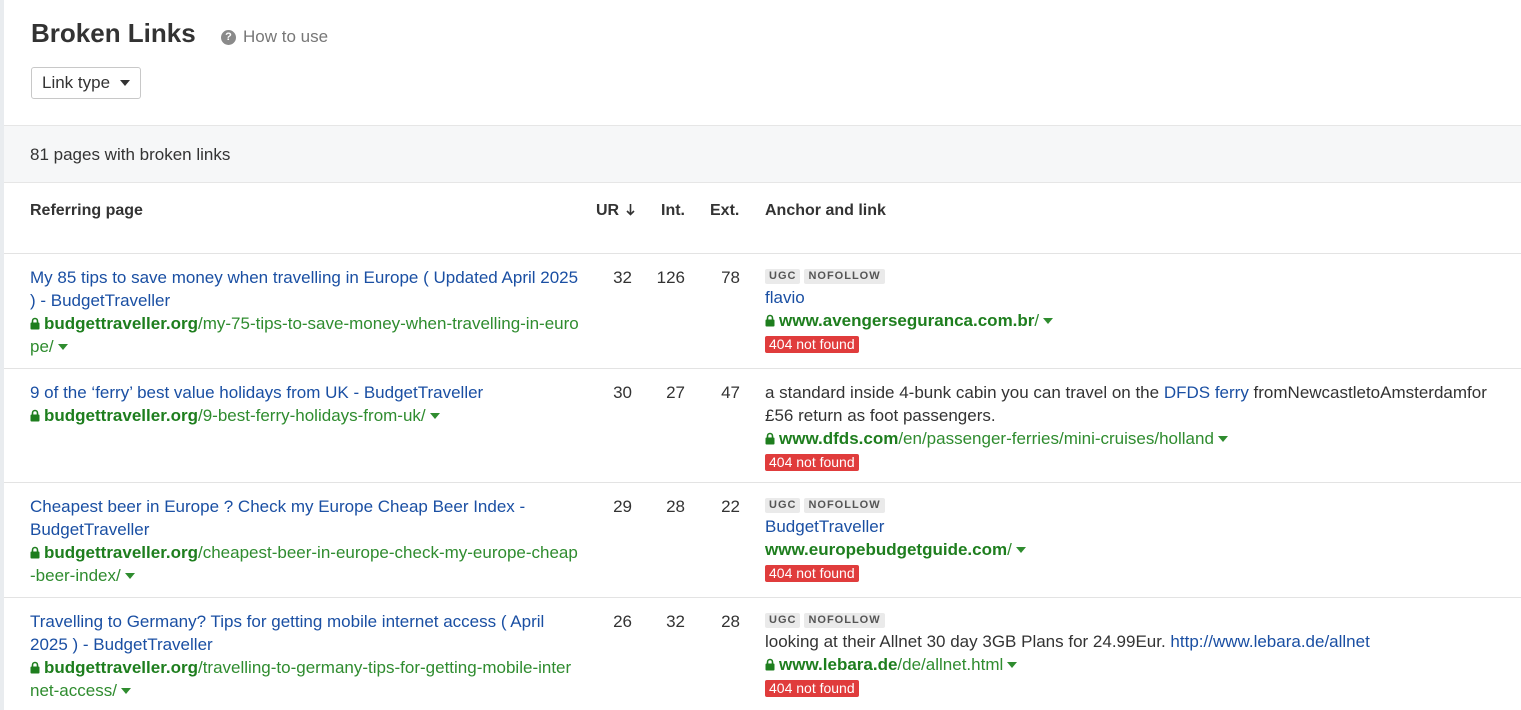  Describe the element at coordinates (130, 154) in the screenshot. I see `results-count: 81 pages with broken links` at that location.